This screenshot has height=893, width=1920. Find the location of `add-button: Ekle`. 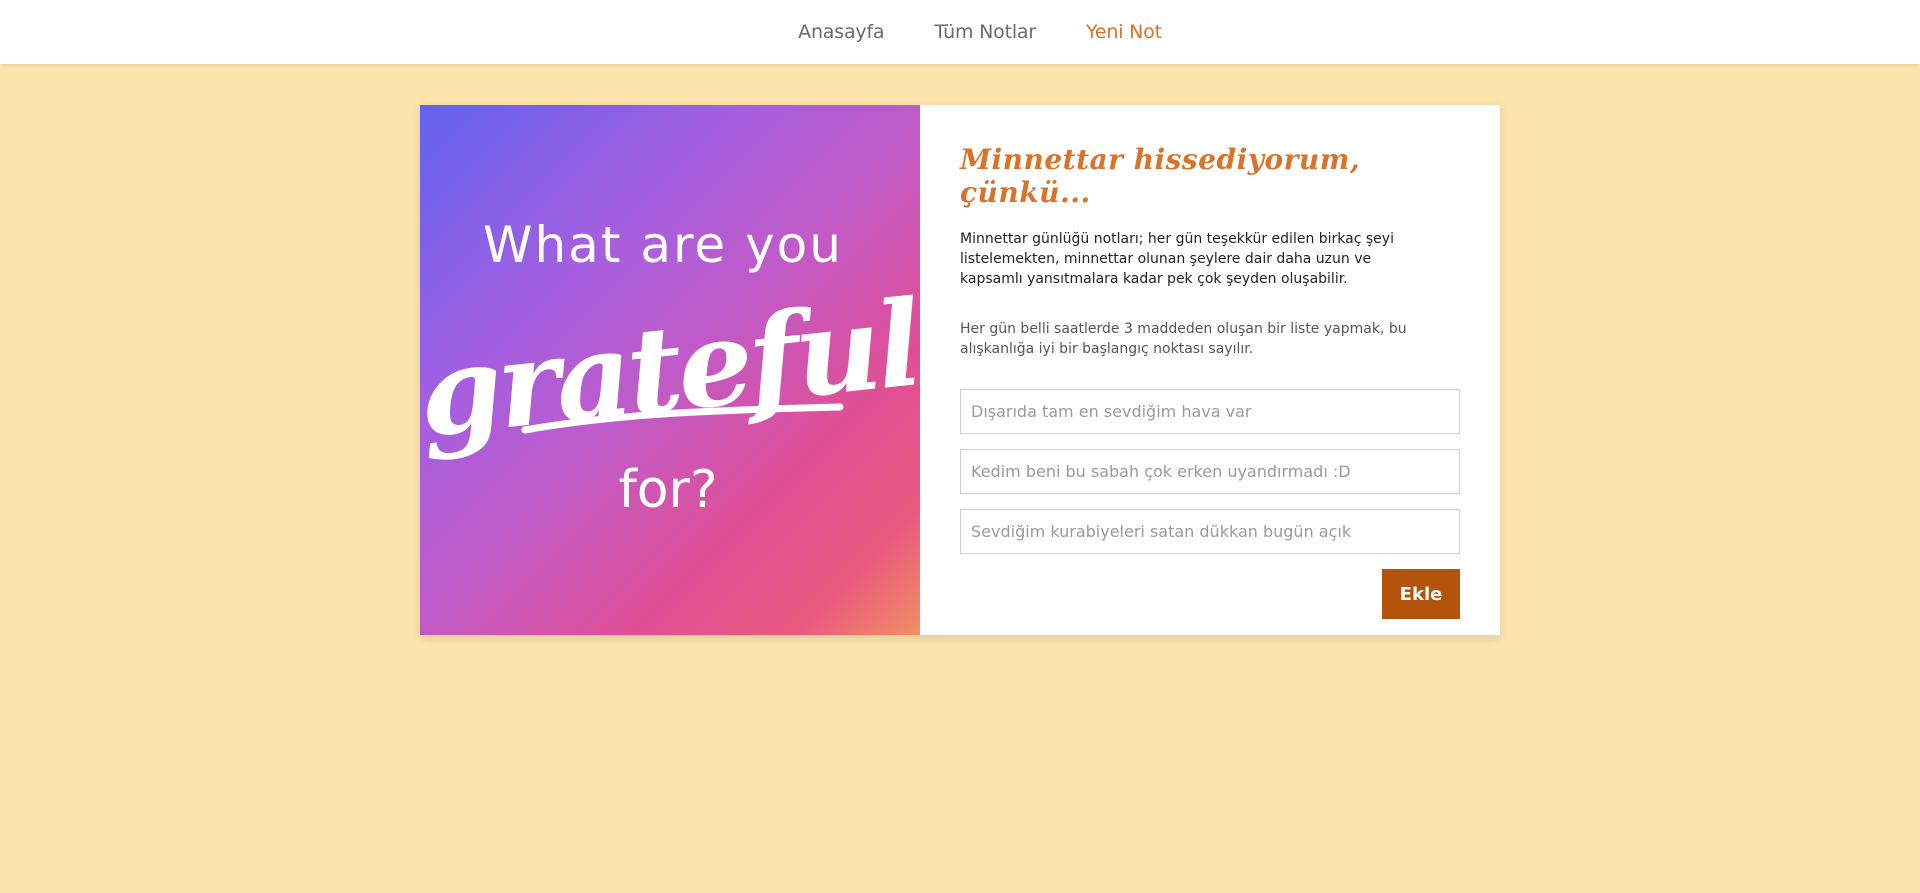

add-button: Ekle is located at coordinates (1421, 594).